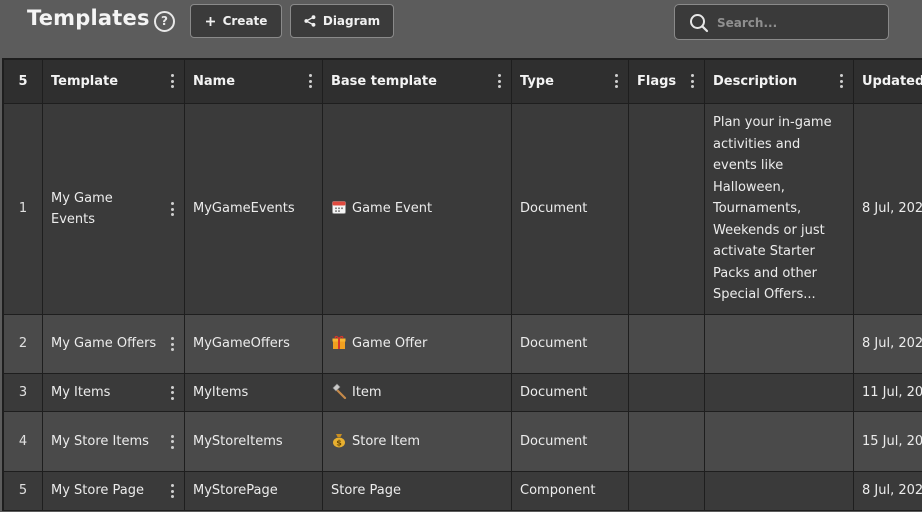 The height and width of the screenshot is (512, 922). I want to click on column-header-base-template: Base template, so click(417, 81).